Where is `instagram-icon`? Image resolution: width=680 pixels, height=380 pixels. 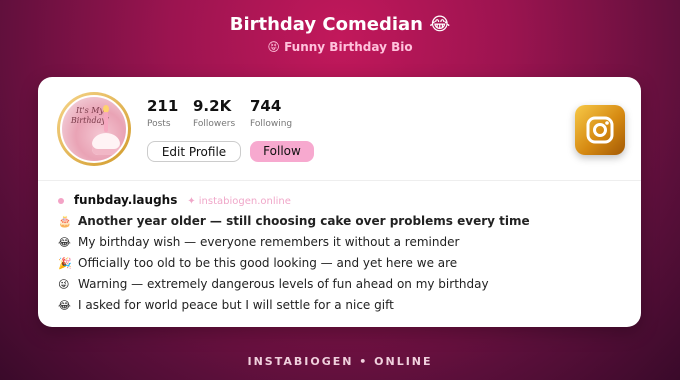 instagram-icon is located at coordinates (600, 130).